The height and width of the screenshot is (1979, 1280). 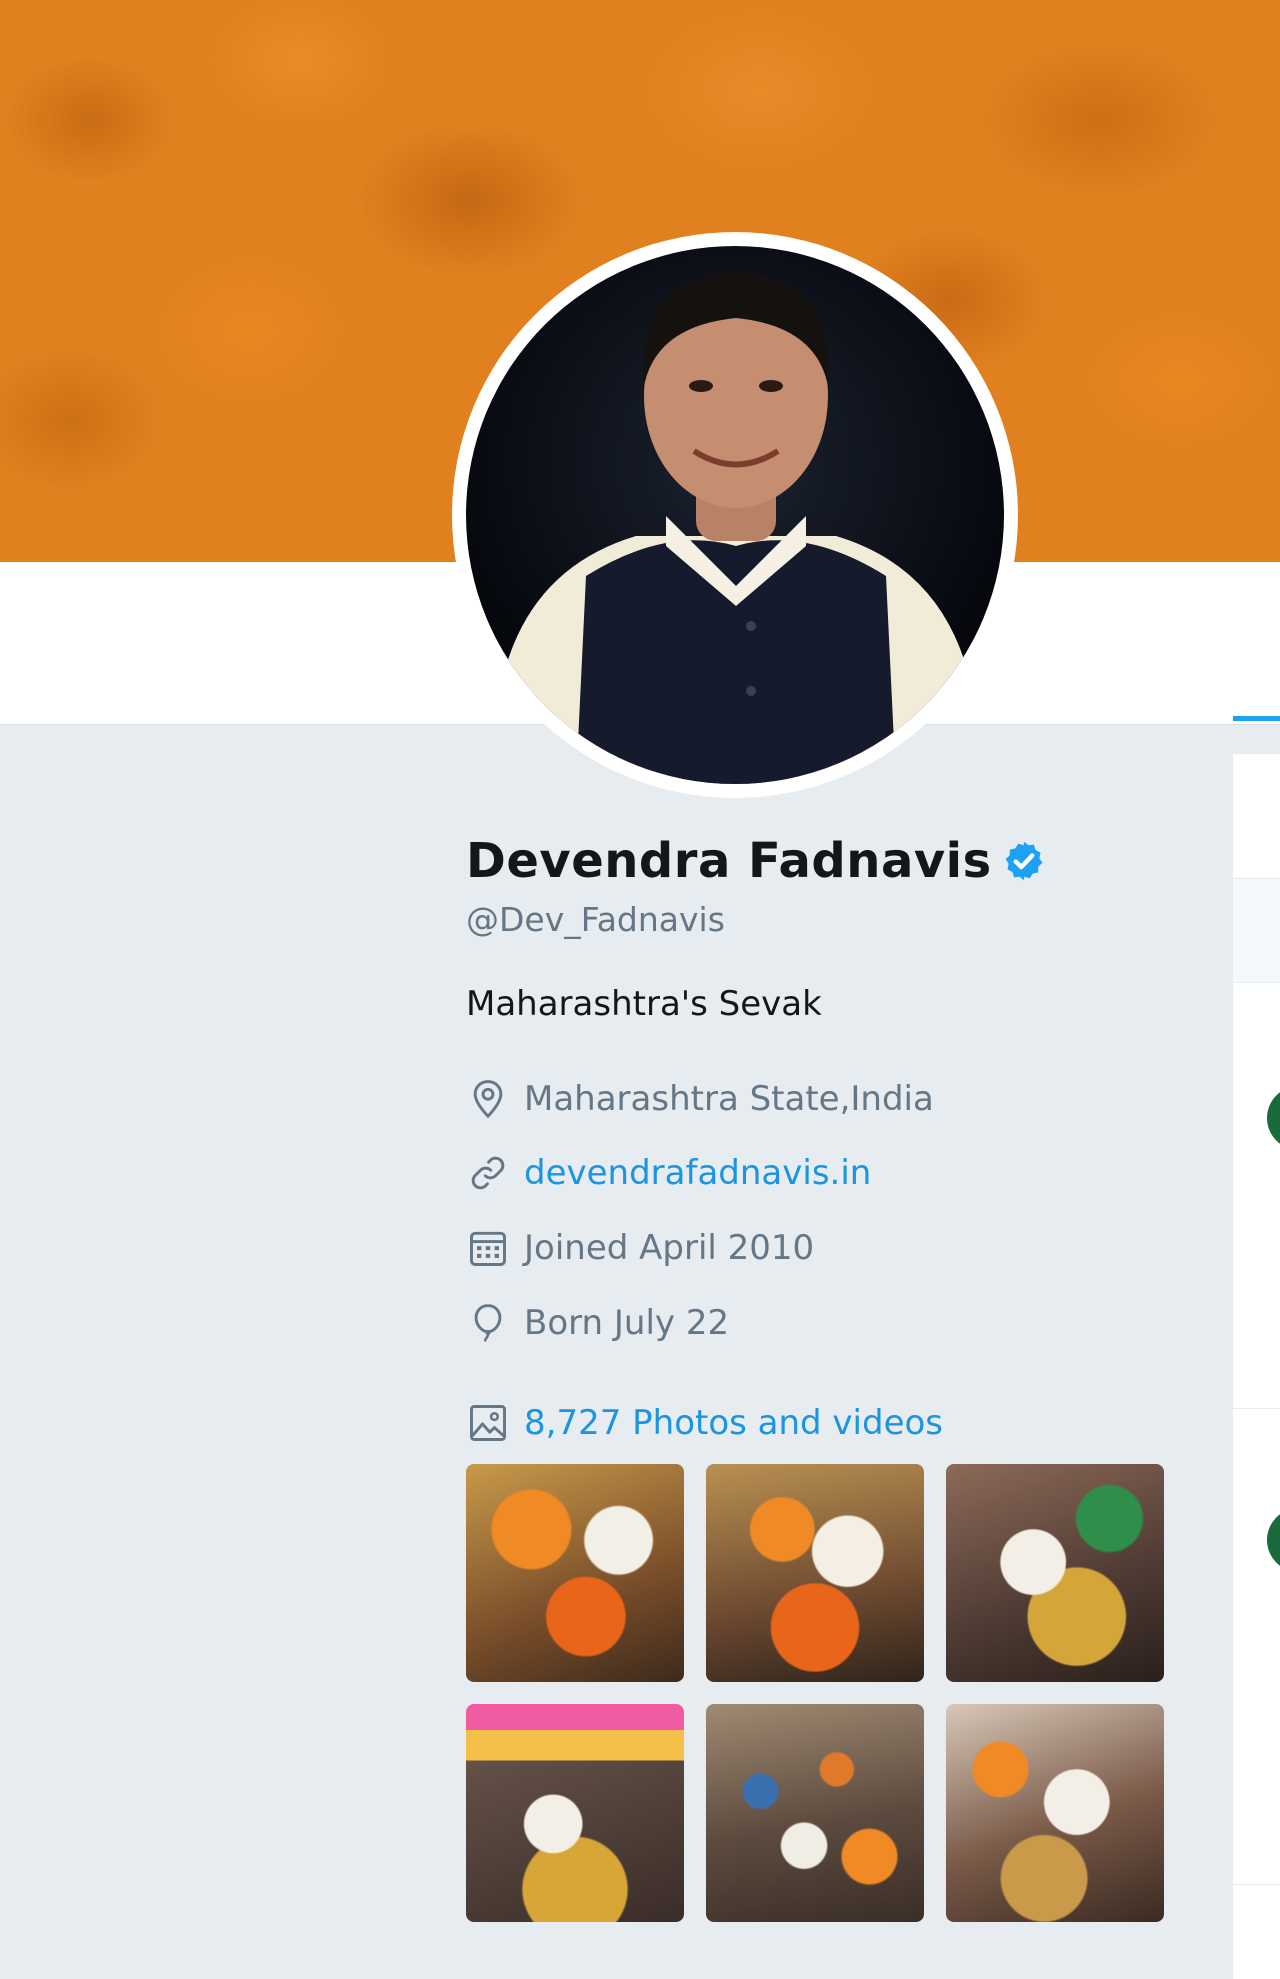 What do you see at coordinates (733, 1423) in the screenshot?
I see `photos-videos-label: 8,727 Photos and videos` at bounding box center [733, 1423].